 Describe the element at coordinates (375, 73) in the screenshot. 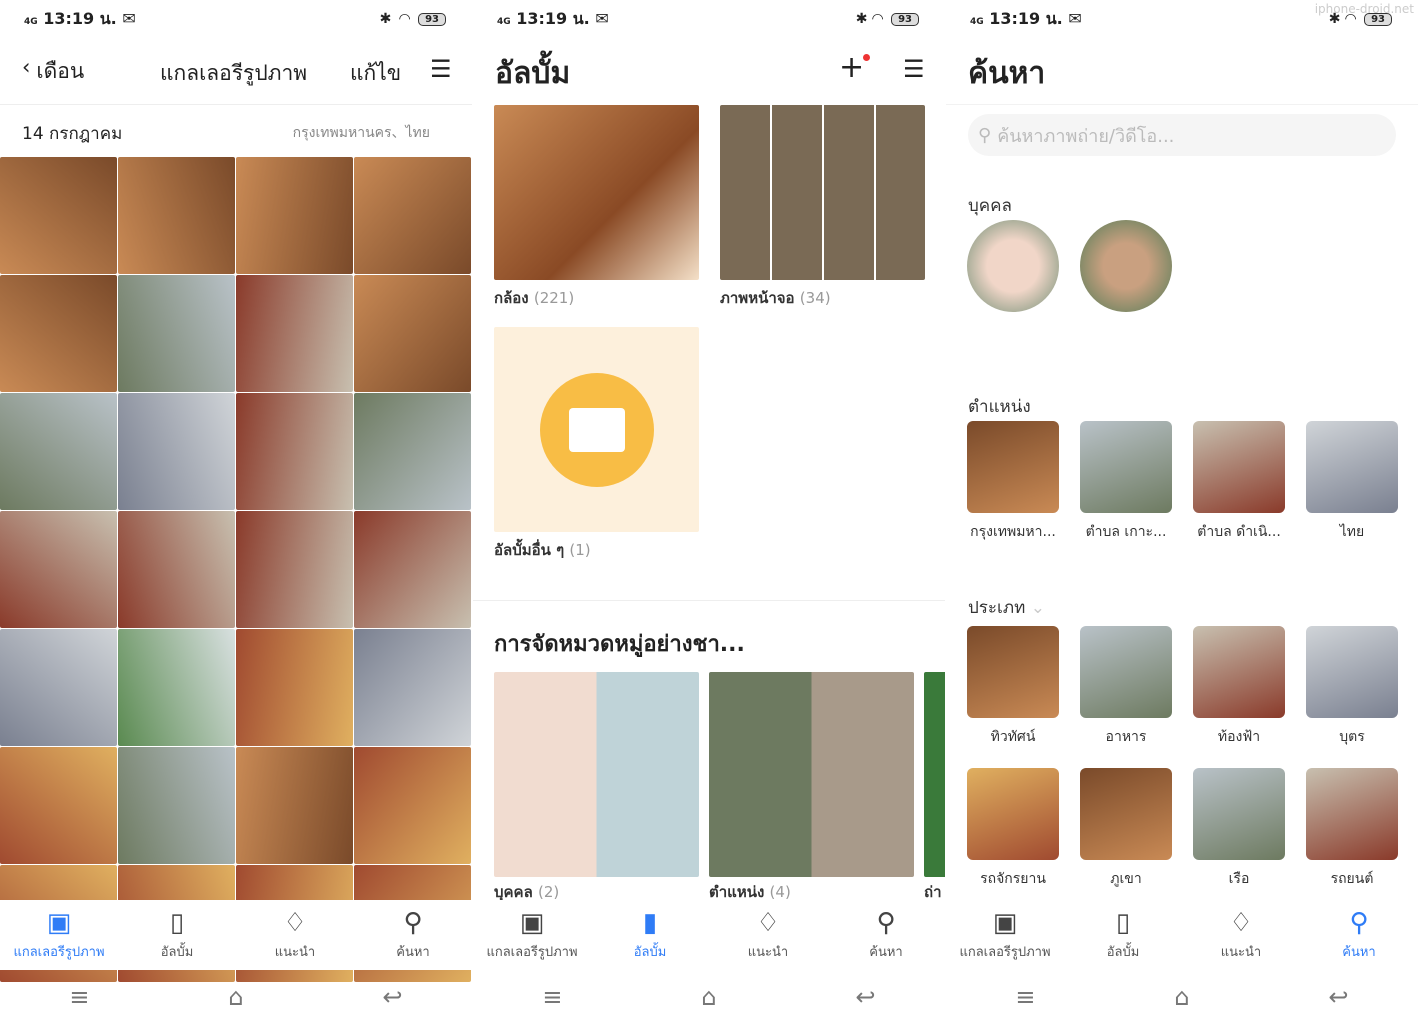

I see `edit-button: แก้ไข` at that location.